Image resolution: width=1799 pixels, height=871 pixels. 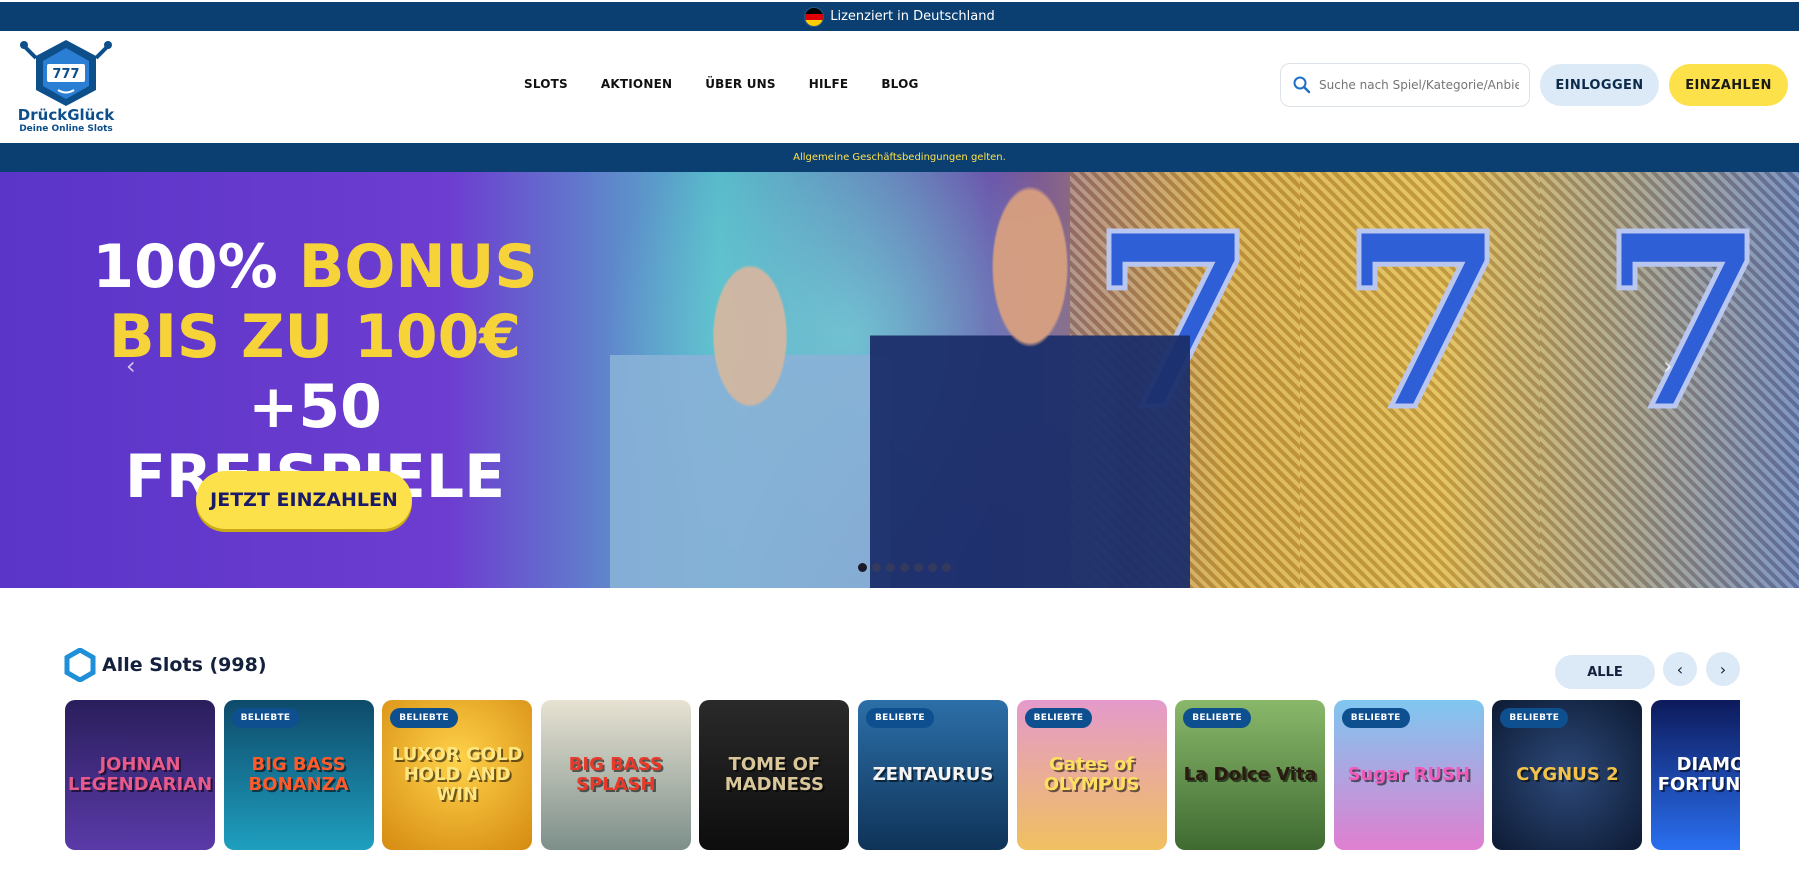 I want to click on slot-title: BIG BASS BONANZA, so click(x=298, y=774).